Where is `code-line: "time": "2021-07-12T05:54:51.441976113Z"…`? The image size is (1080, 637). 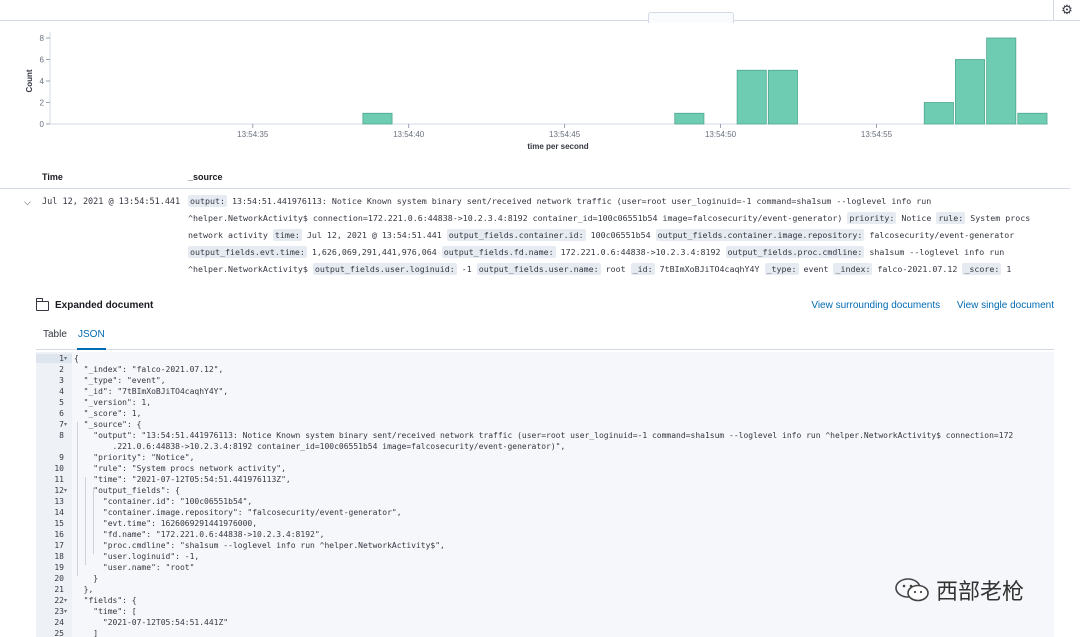 code-line: "time": "2021-07-12T05:54:51.441976113Z"… is located at coordinates (182, 479).